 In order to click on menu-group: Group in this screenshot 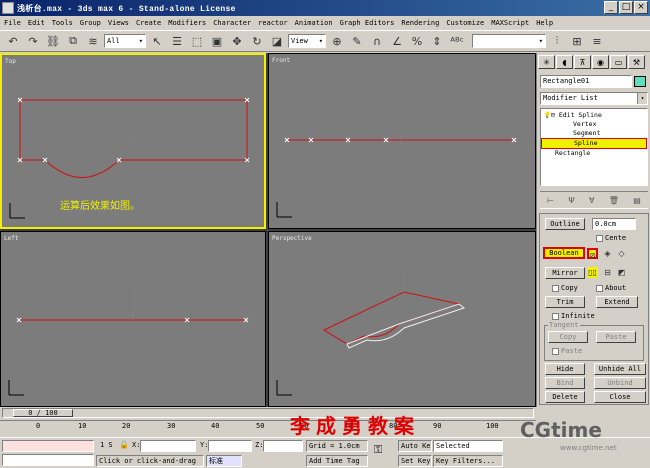, I will do `click(90, 23)`.